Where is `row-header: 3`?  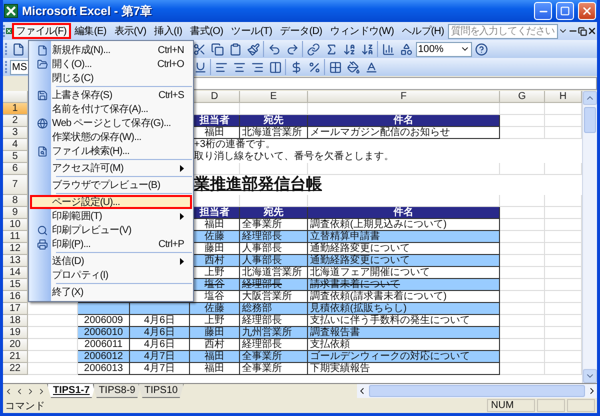
row-header: 3 is located at coordinates (15, 133).